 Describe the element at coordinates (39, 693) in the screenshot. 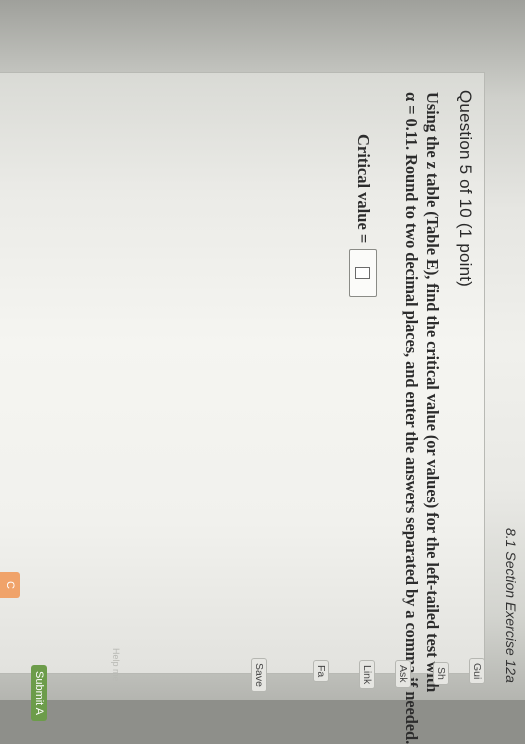

I see `submit-button: Submit A` at that location.